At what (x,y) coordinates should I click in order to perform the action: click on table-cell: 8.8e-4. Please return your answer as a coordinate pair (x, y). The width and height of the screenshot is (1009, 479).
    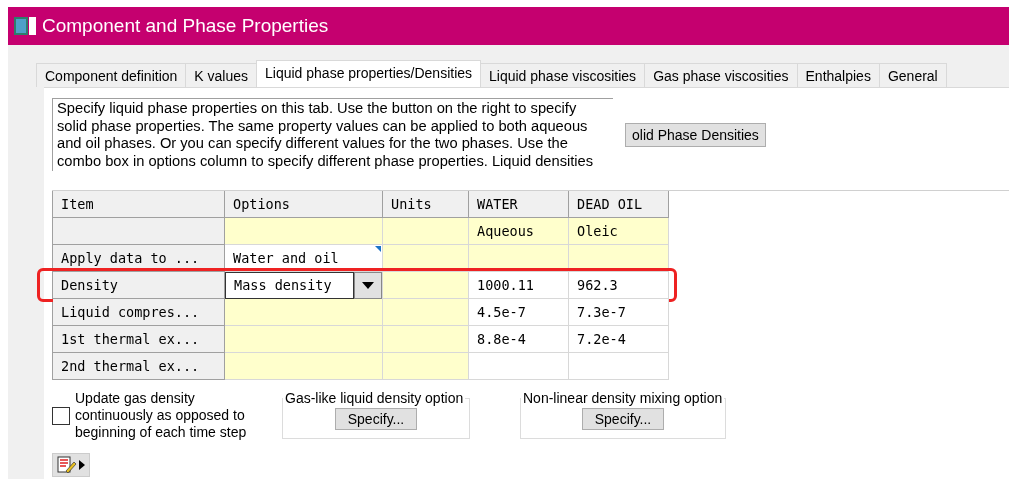
    Looking at the image, I should click on (519, 339).